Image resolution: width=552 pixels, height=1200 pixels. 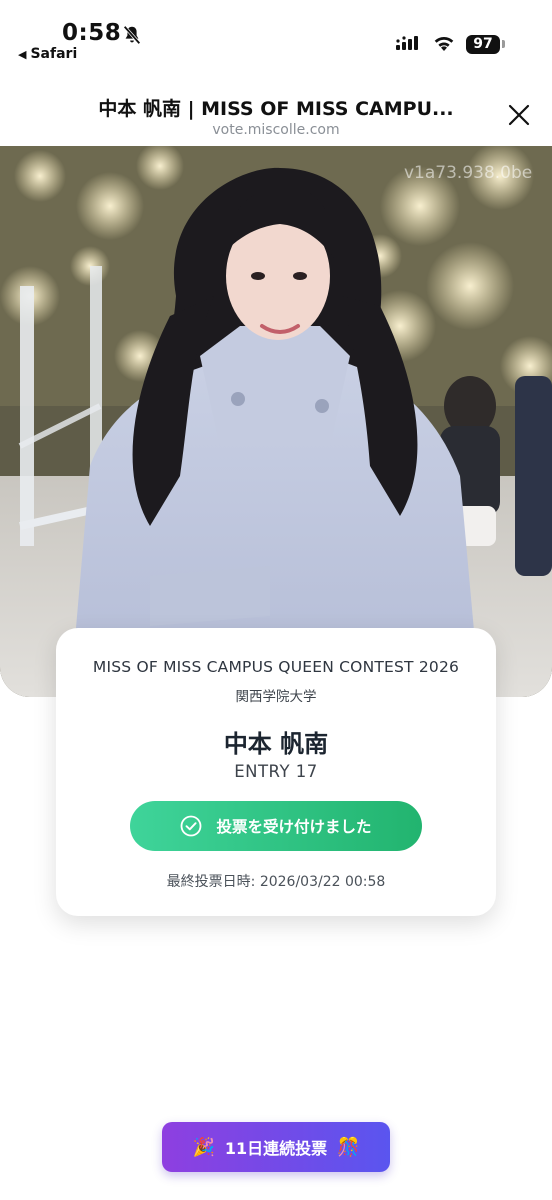 What do you see at coordinates (348, 1147) in the screenshot?
I see `confetti-ball-icon: 🎊` at bounding box center [348, 1147].